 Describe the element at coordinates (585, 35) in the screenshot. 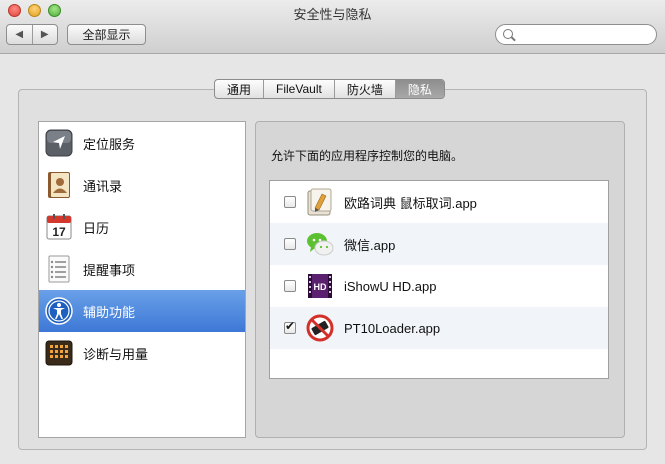

I see `search-input` at that location.